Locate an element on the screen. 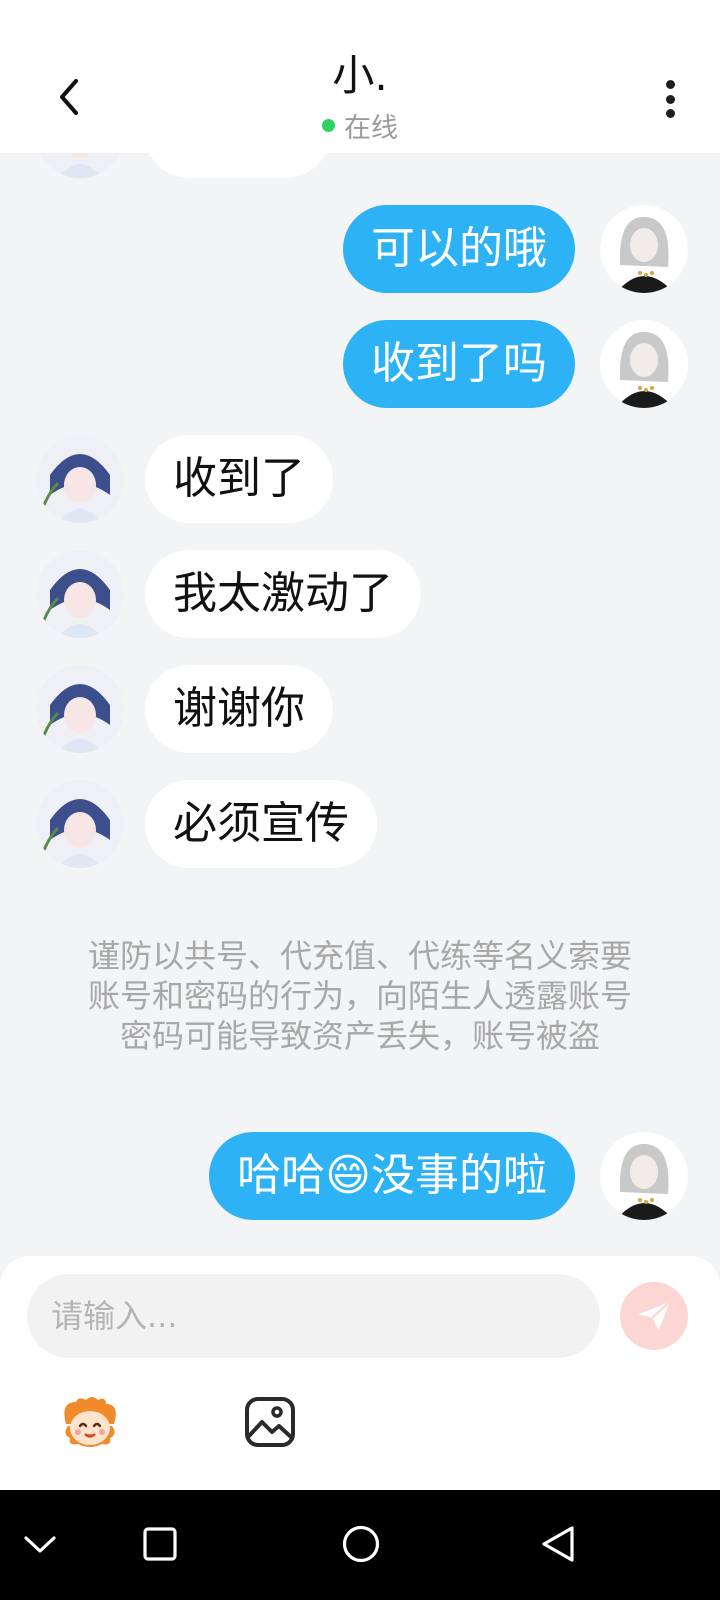 Image resolution: width=720 pixels, height=1600 pixels. message-bubble: 收到了 is located at coordinates (239, 479).